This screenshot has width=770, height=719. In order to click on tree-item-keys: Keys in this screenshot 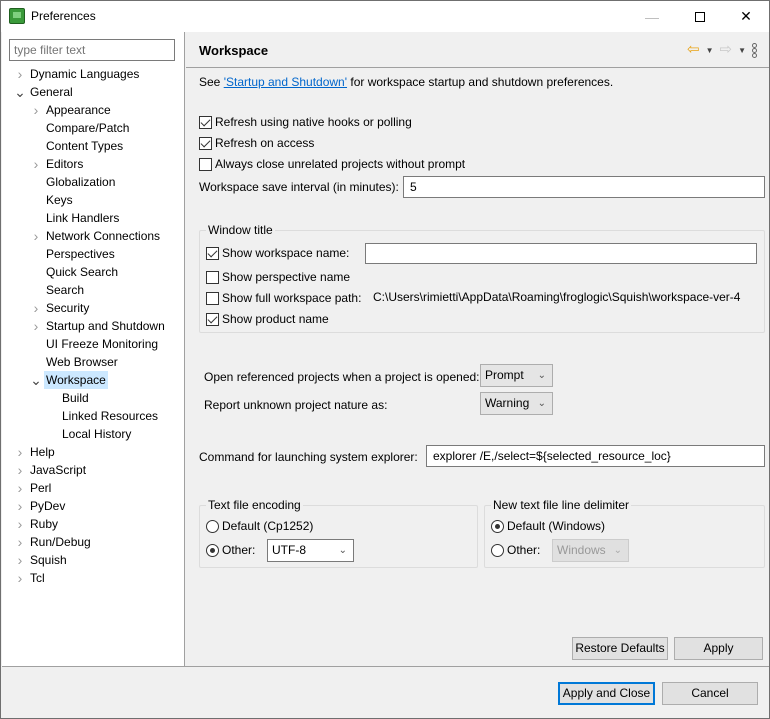, I will do `click(93, 200)`.